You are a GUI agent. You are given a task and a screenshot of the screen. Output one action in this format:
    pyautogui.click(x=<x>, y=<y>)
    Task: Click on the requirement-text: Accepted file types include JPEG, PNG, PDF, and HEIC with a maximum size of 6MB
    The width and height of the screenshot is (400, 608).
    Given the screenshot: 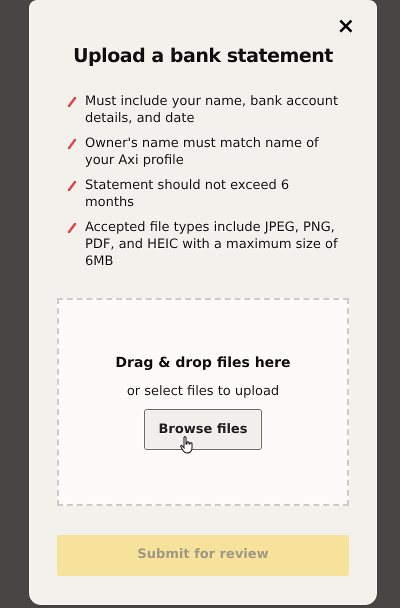 What is the action you would take?
    pyautogui.click(x=212, y=244)
    